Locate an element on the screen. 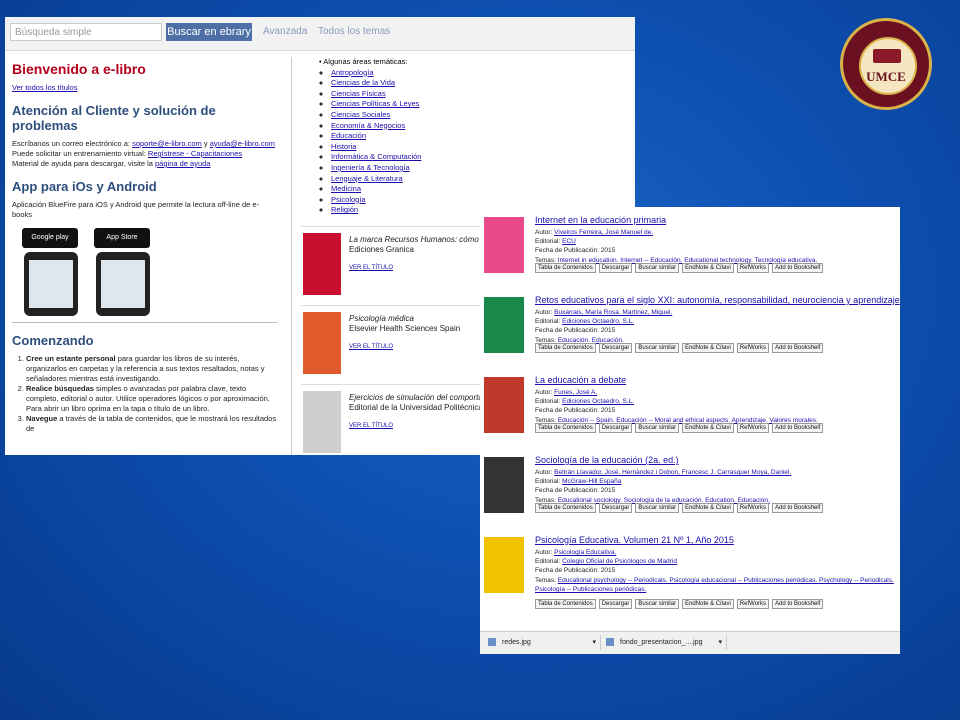 This screenshot has width=960, height=720. training-link: Regístrese - Capacitaciones is located at coordinates (195, 153).